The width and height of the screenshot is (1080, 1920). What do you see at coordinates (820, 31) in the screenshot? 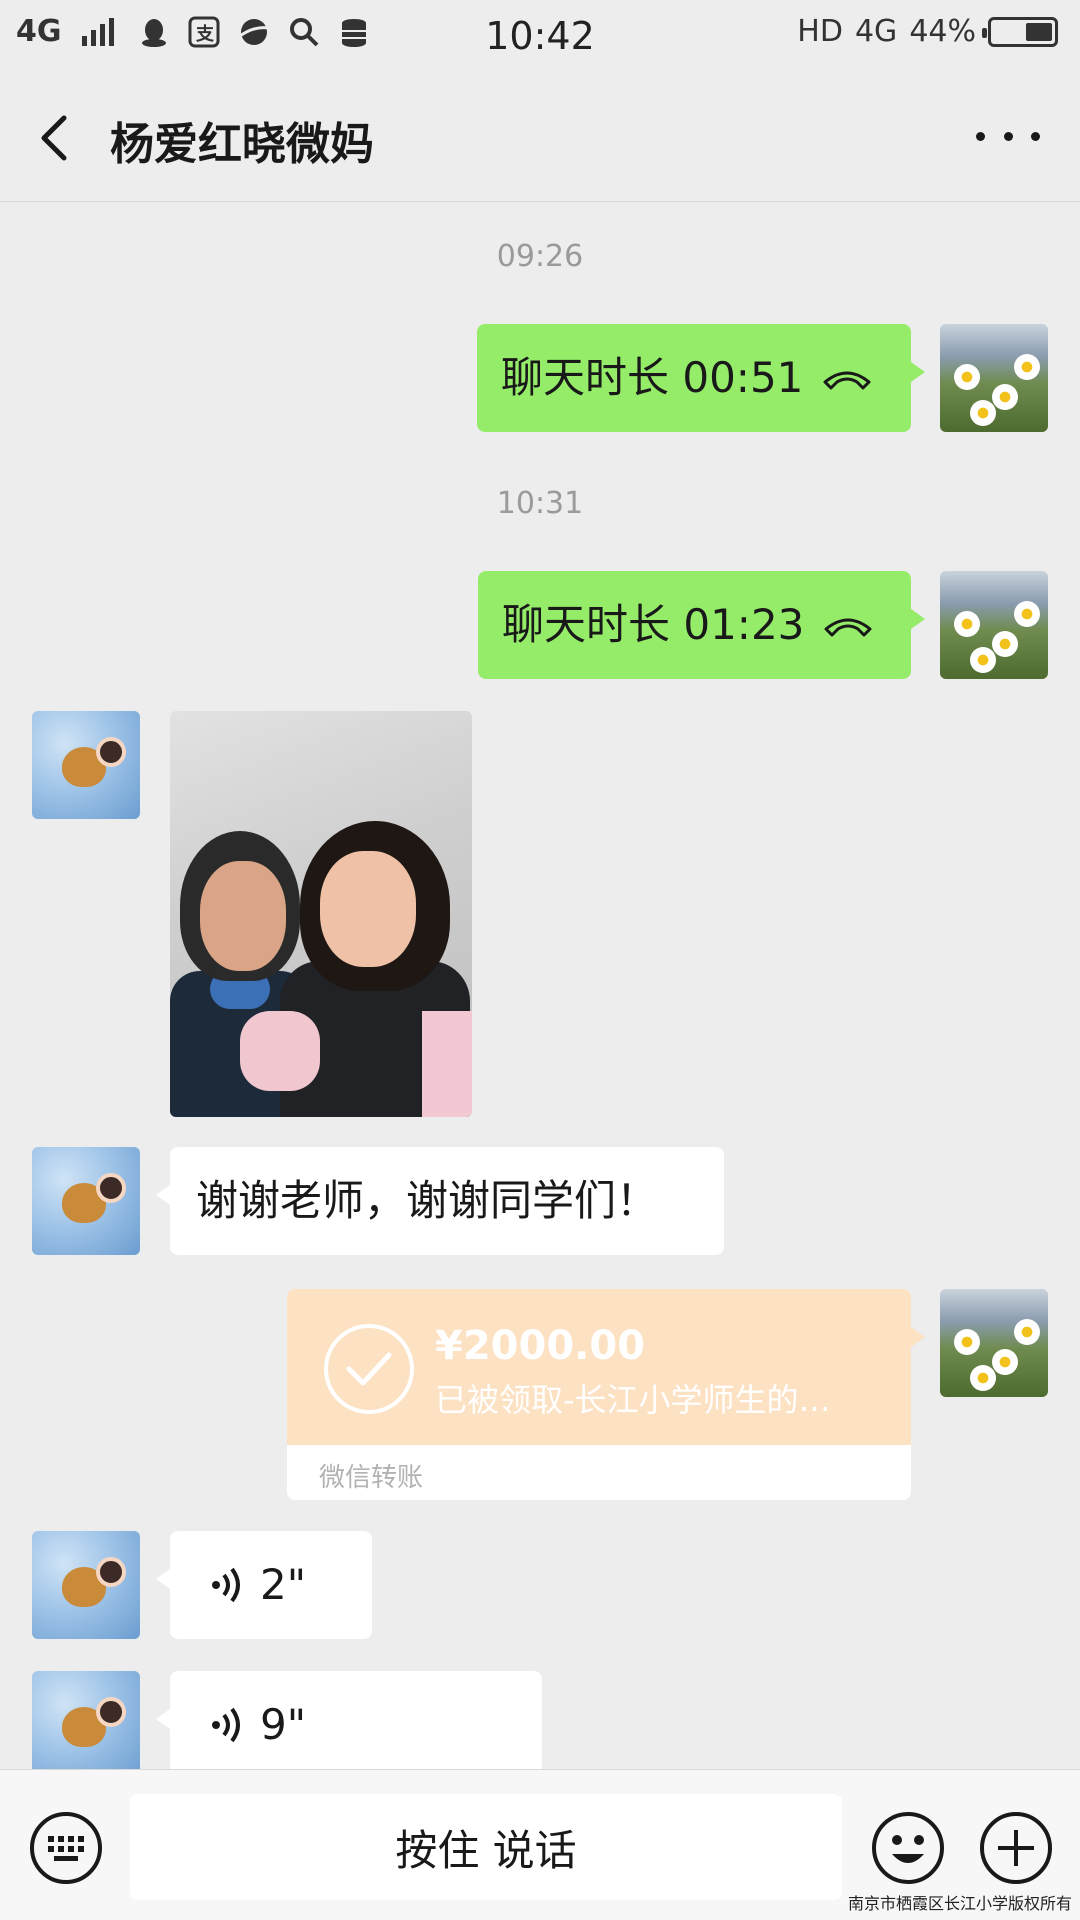
I see `hd-label: HD` at bounding box center [820, 31].